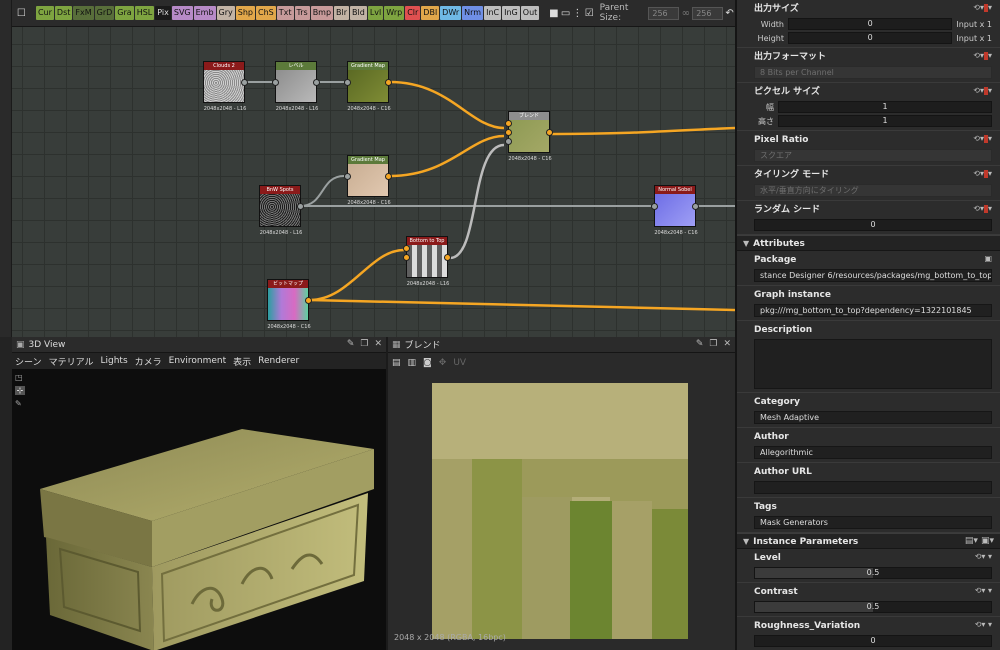 Image resolution: width=1000 pixels, height=650 pixels. Describe the element at coordinates (289, 304) in the screenshot. I see `node-bitmap: ビットマップ 2048x2048 - C16` at that location.